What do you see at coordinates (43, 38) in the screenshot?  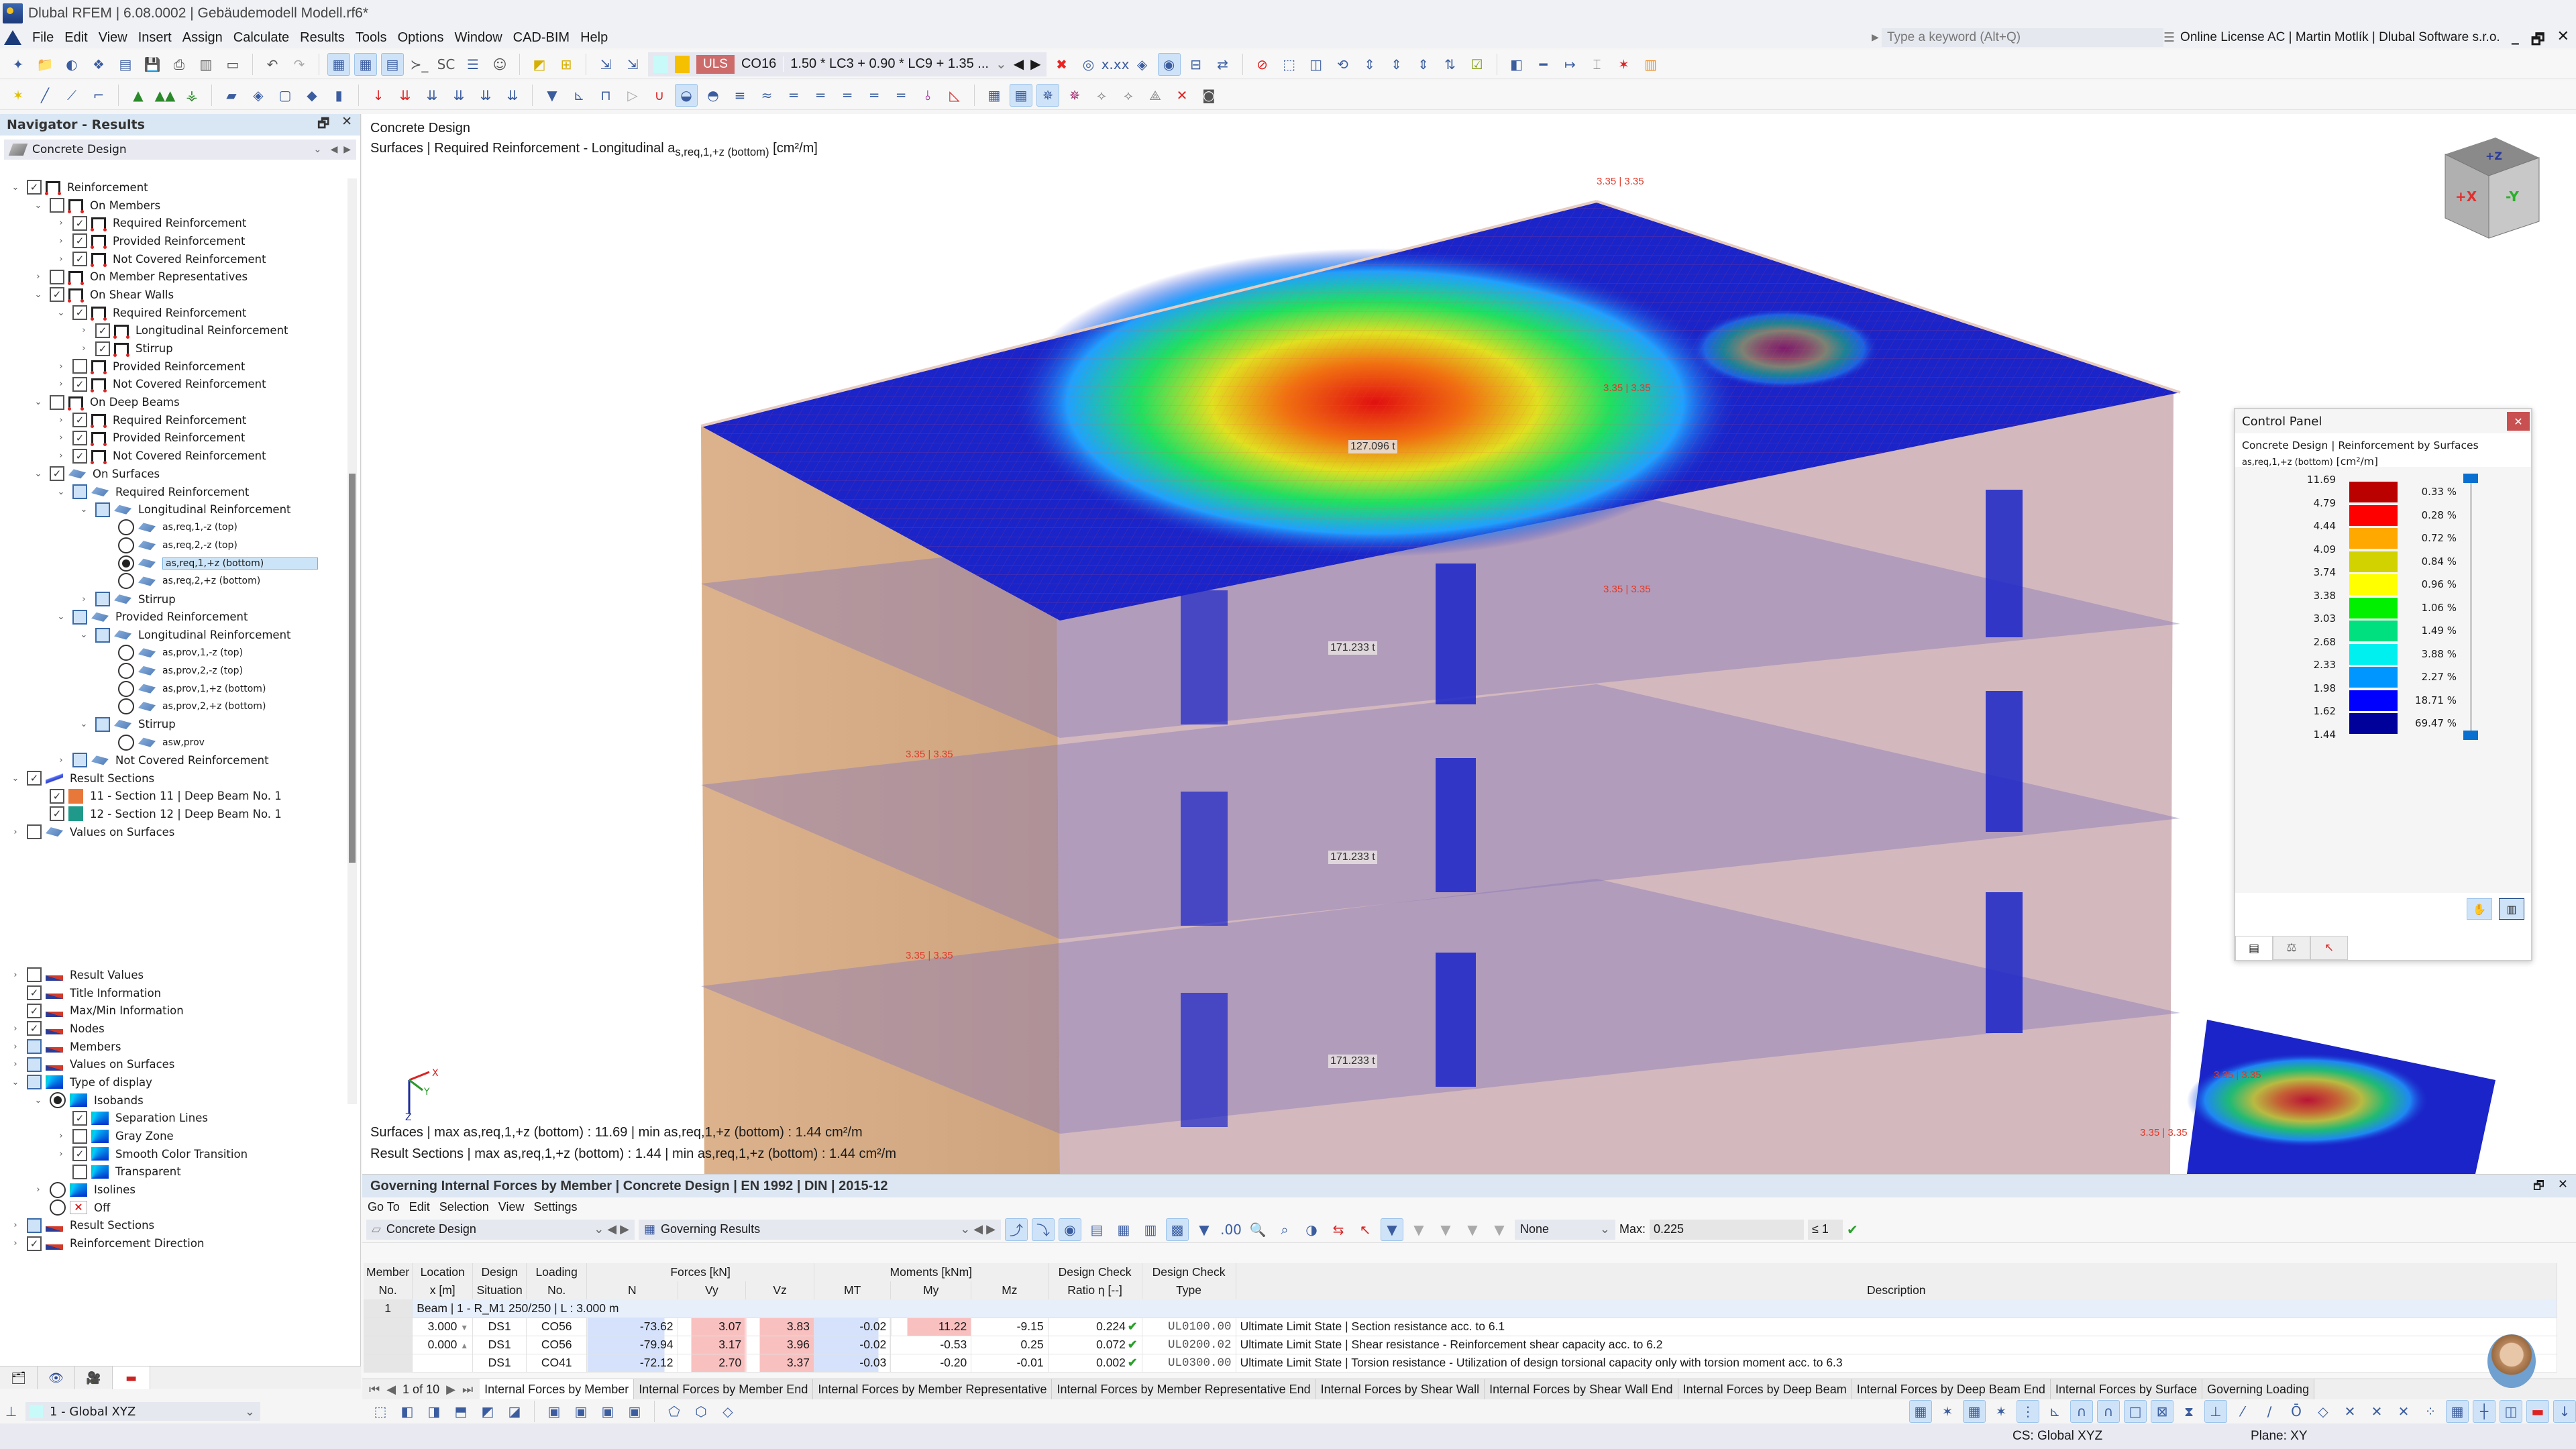 I see `menu-file: File` at bounding box center [43, 38].